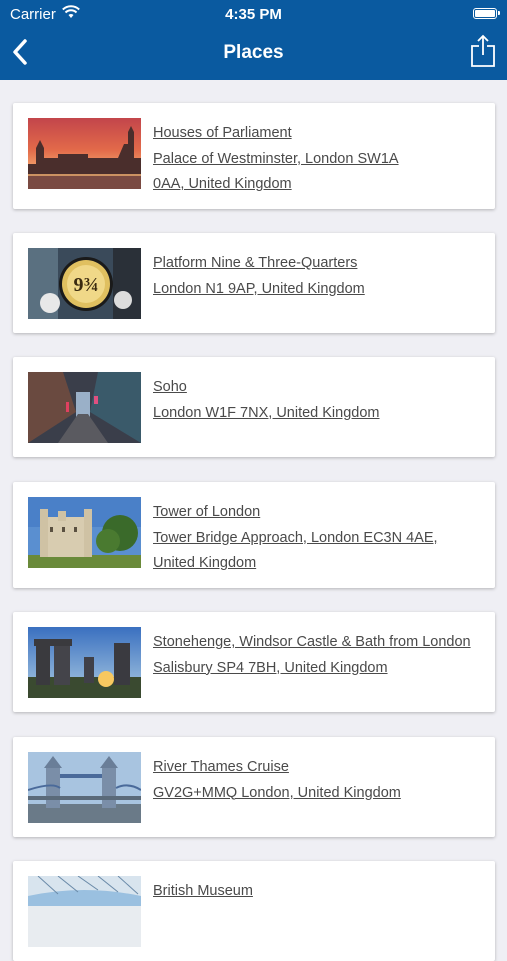 The image size is (507, 961). I want to click on page-title: Places, so click(253, 52).